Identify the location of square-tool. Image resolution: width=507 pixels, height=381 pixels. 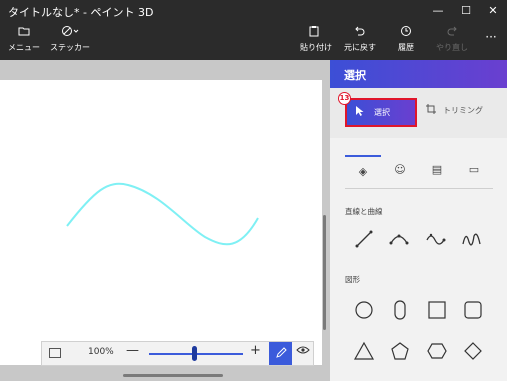
(437, 310).